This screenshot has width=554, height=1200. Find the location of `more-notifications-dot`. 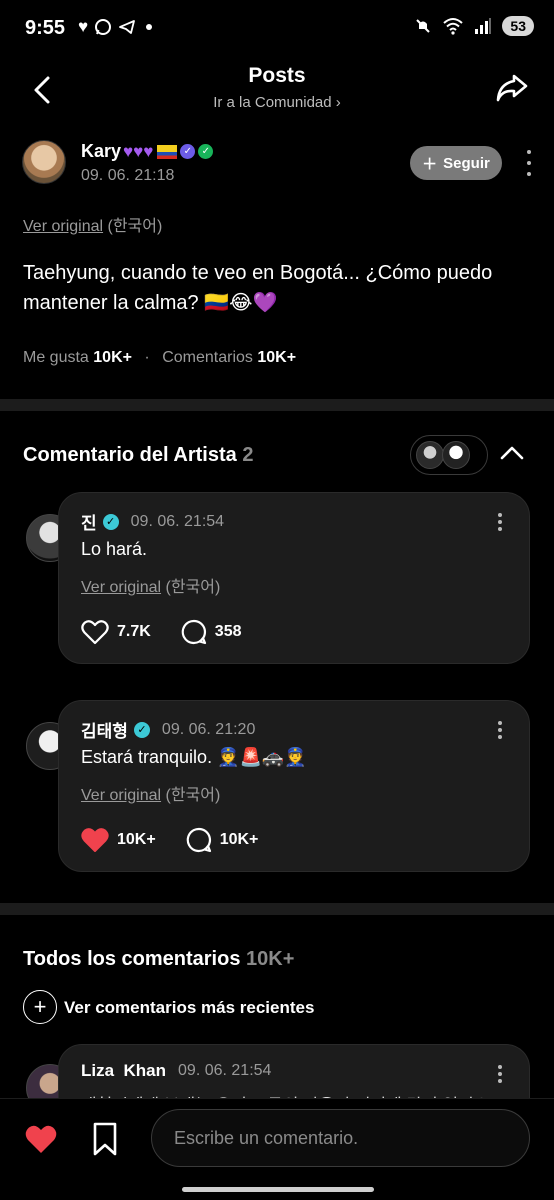

more-notifications-dot is located at coordinates (149, 27).